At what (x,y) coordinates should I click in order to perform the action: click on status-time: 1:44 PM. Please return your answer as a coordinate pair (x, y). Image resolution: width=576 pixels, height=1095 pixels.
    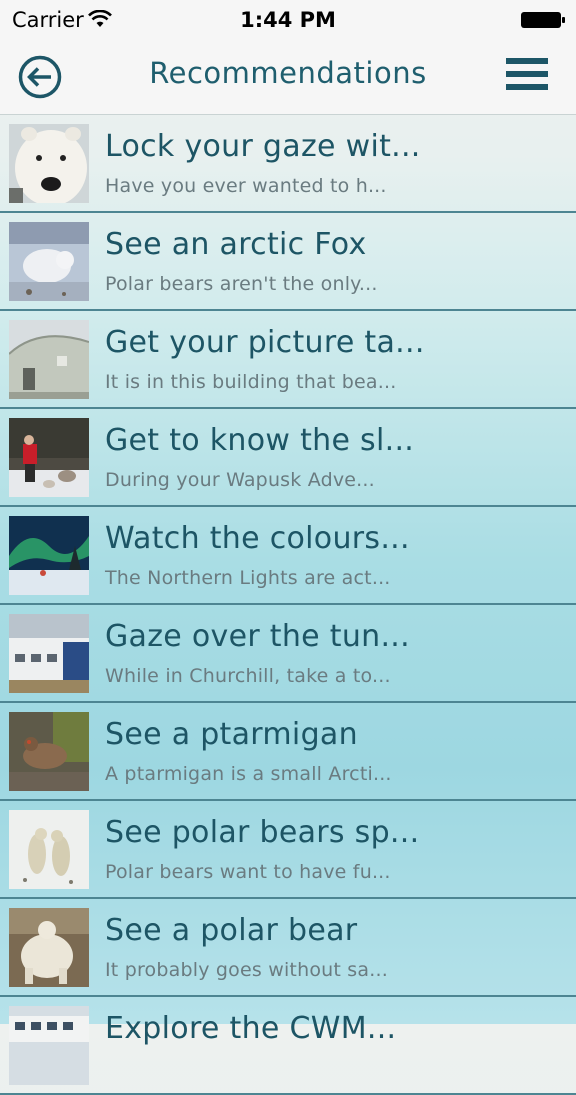
    Looking at the image, I should click on (288, 20).